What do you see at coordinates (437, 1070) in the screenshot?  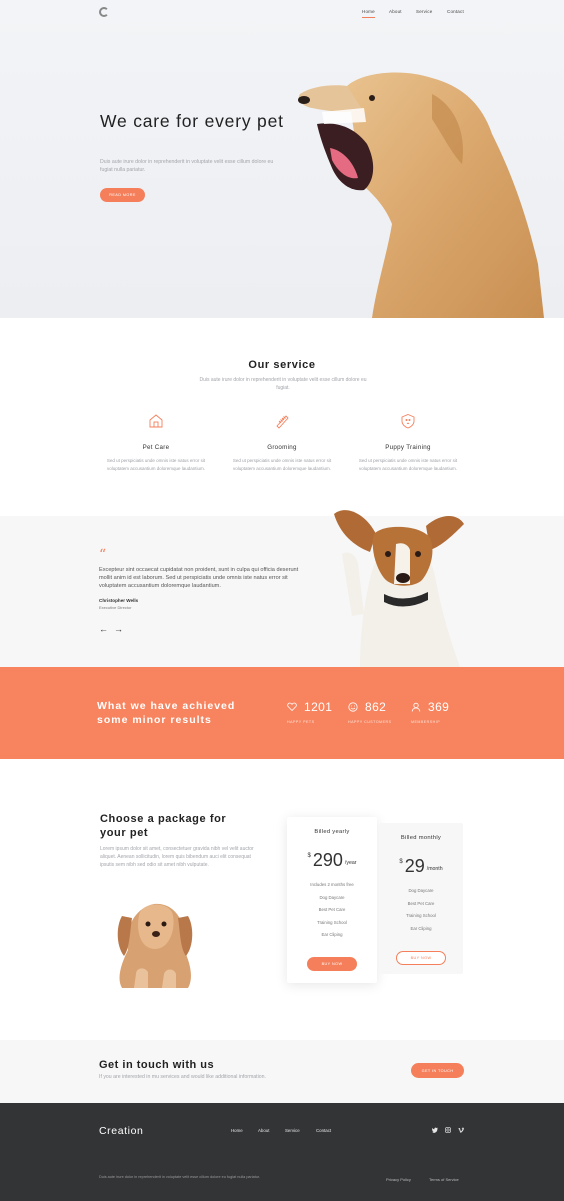 I see `get-in-touch-button: Get in touch` at bounding box center [437, 1070].